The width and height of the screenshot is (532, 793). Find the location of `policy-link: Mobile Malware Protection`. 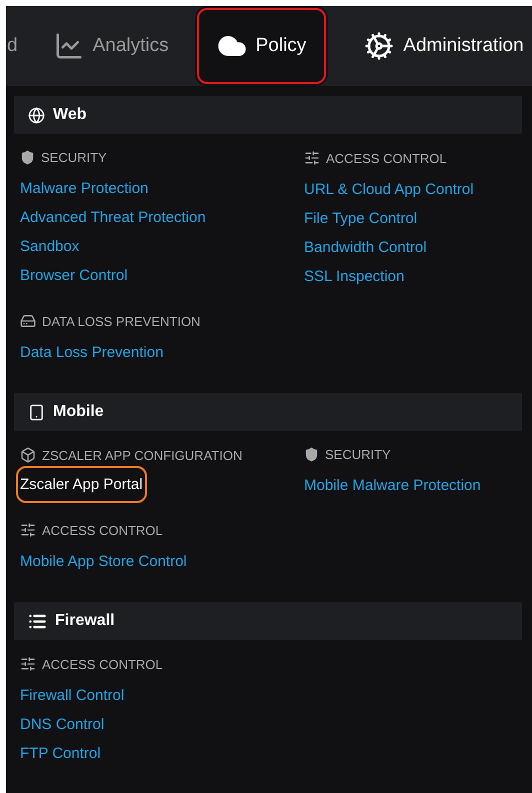

policy-link: Mobile Malware Protection is located at coordinates (392, 485).